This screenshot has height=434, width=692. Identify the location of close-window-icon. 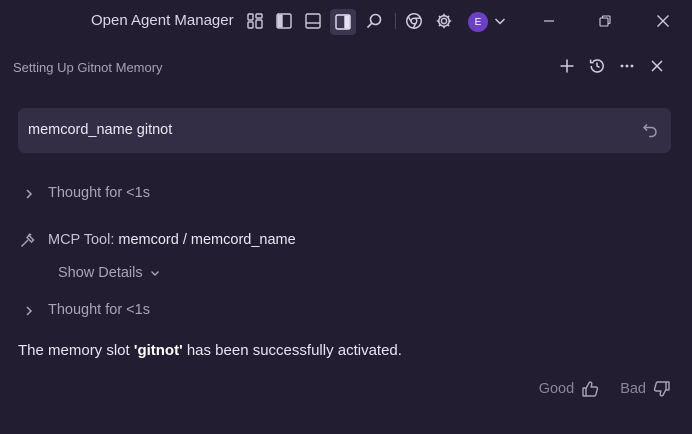
(663, 21).